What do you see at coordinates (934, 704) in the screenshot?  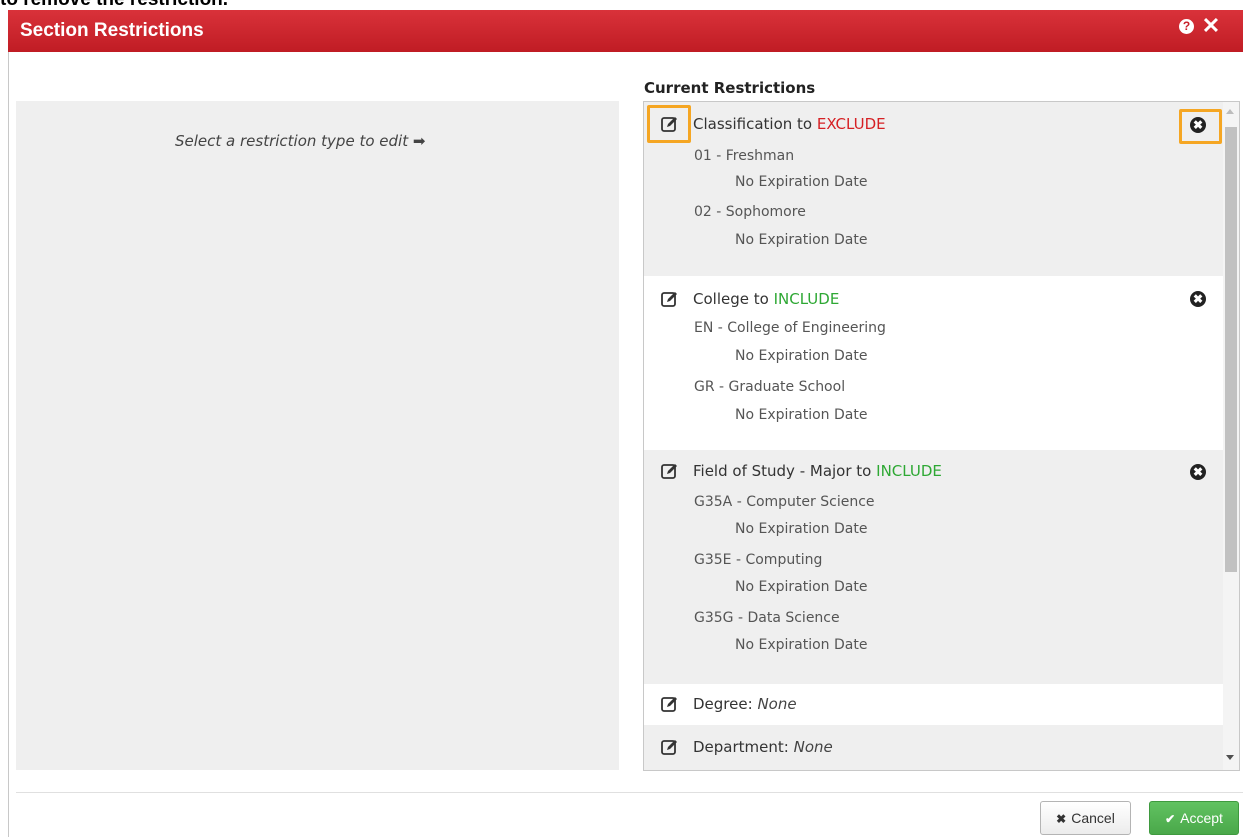 I see `restriction-degree: Degree: None` at bounding box center [934, 704].